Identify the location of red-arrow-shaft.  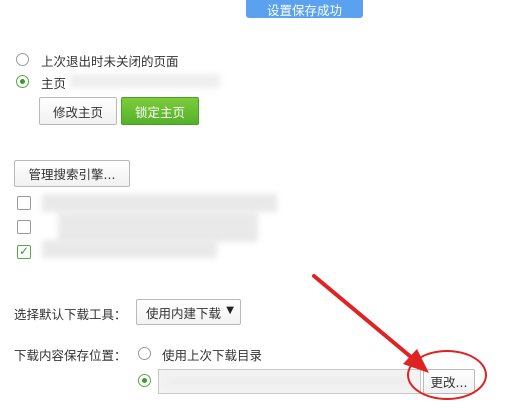
(365, 319).